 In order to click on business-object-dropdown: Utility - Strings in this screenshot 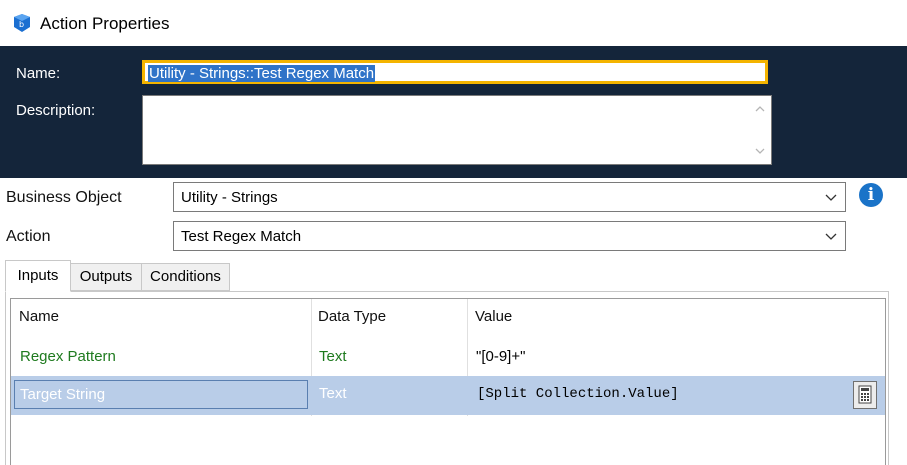, I will do `click(509, 197)`.